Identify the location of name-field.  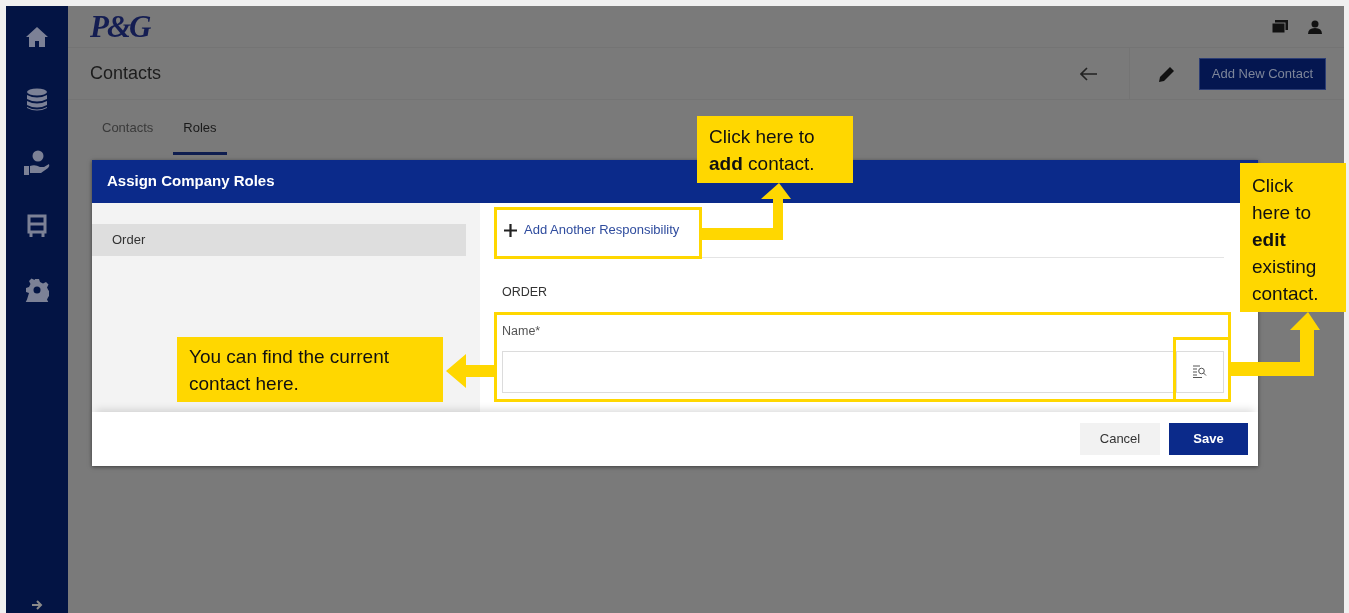
(863, 371).